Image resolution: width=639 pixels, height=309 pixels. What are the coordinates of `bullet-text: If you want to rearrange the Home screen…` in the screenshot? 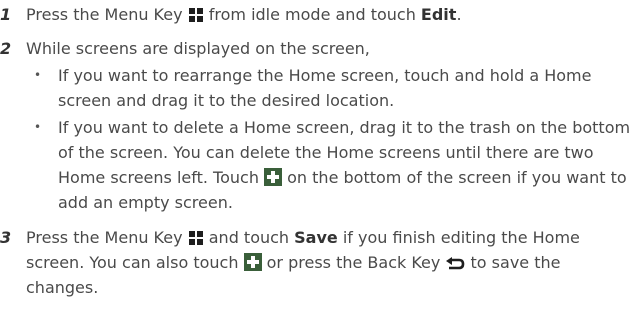 It's located at (325, 88).